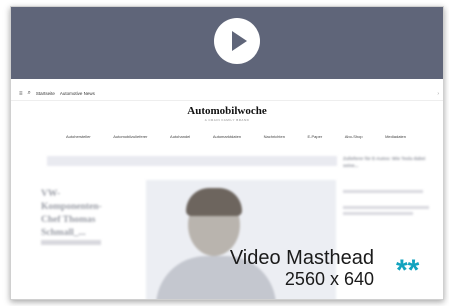 The height and width of the screenshot is (306, 449). Describe the element at coordinates (21, 94) in the screenshot. I see `hamburger-menu-icon: ≡` at that location.